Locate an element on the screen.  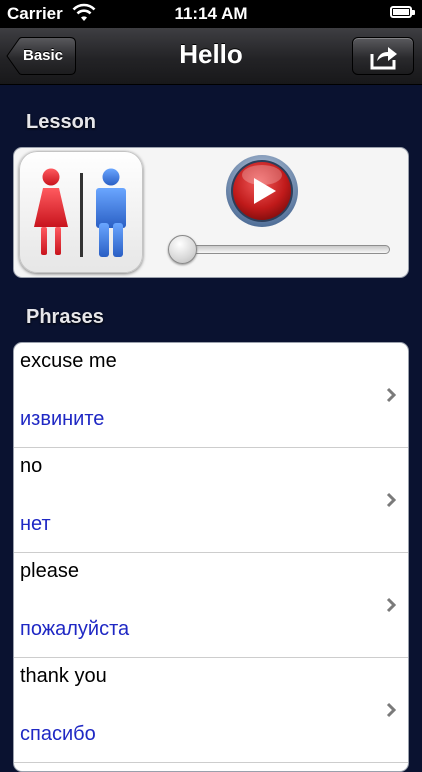
share-button is located at coordinates (383, 56).